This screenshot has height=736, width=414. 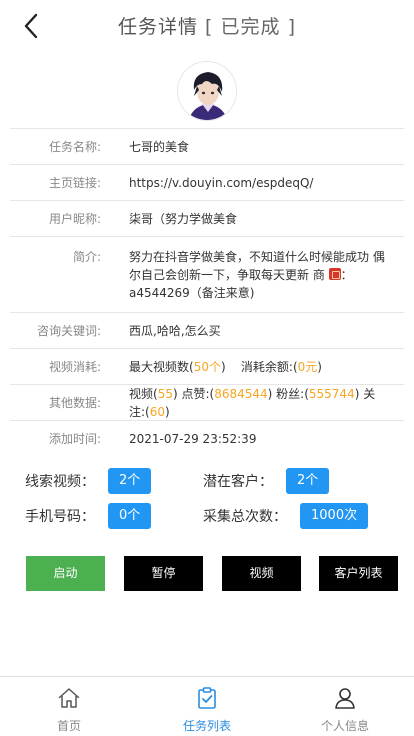 I want to click on stat-collect: 采集总次数： 1000次, so click(x=286, y=516).